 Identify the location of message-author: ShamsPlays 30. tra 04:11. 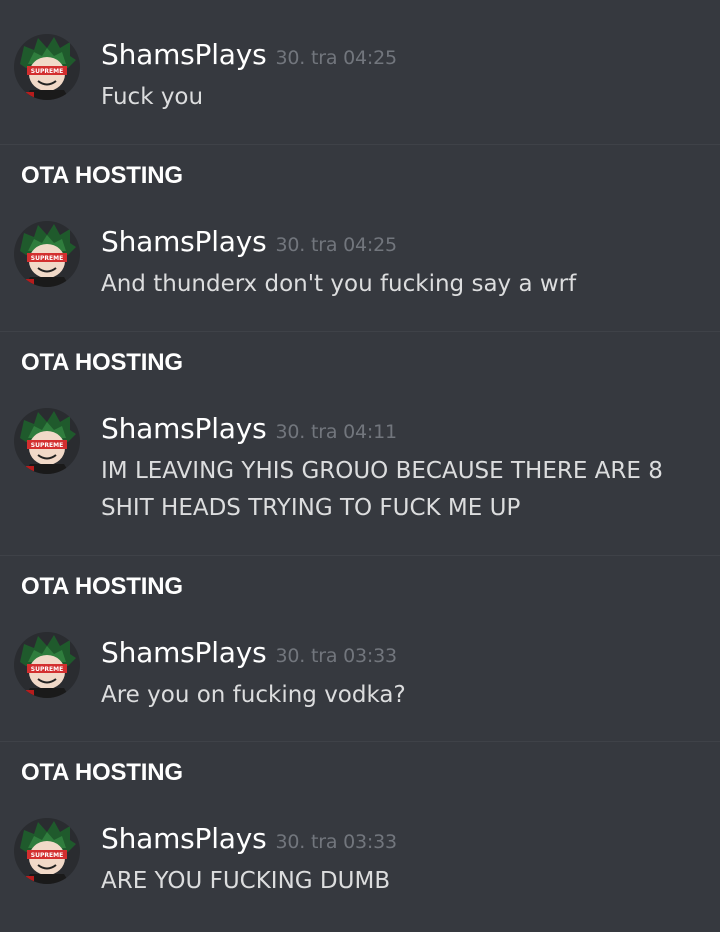
(249, 428).